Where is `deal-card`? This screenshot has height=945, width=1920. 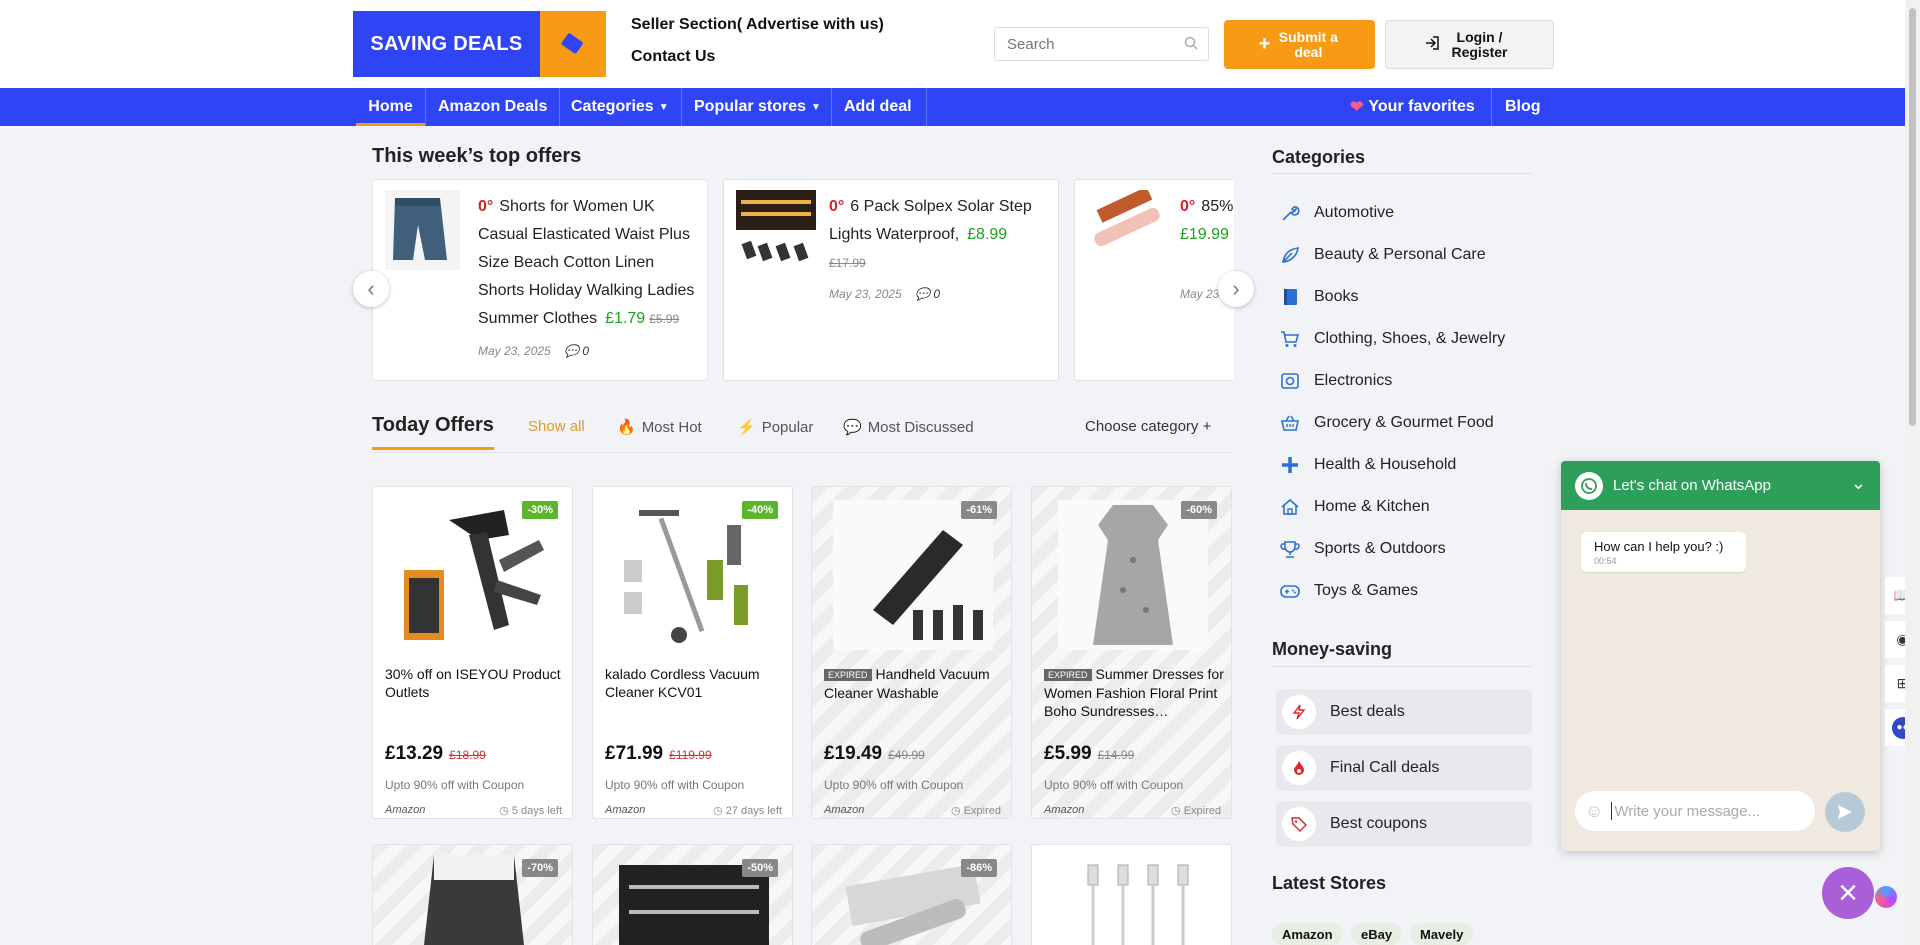 deal-card is located at coordinates (1131, 894).